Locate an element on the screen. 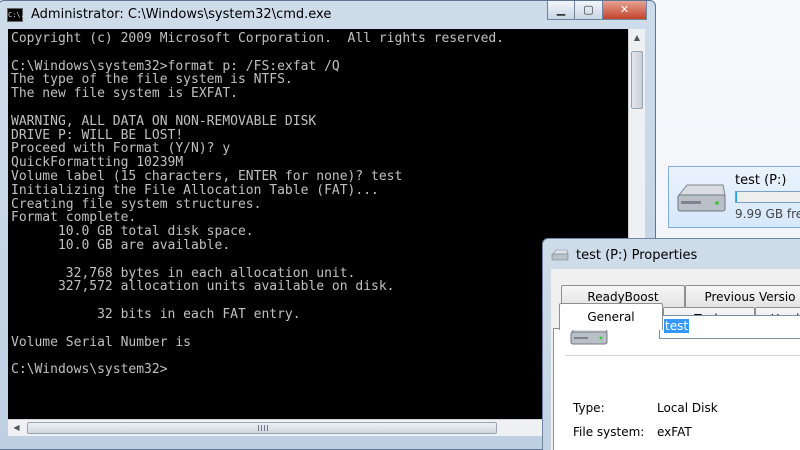 This screenshot has height=450, width=800. cmd-window-controls: ▁ ▢ ✕ is located at coordinates (597, 11).